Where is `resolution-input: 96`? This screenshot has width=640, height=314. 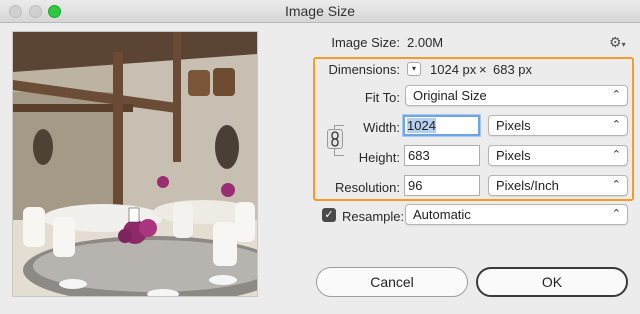
resolution-input: 96 is located at coordinates (442, 185).